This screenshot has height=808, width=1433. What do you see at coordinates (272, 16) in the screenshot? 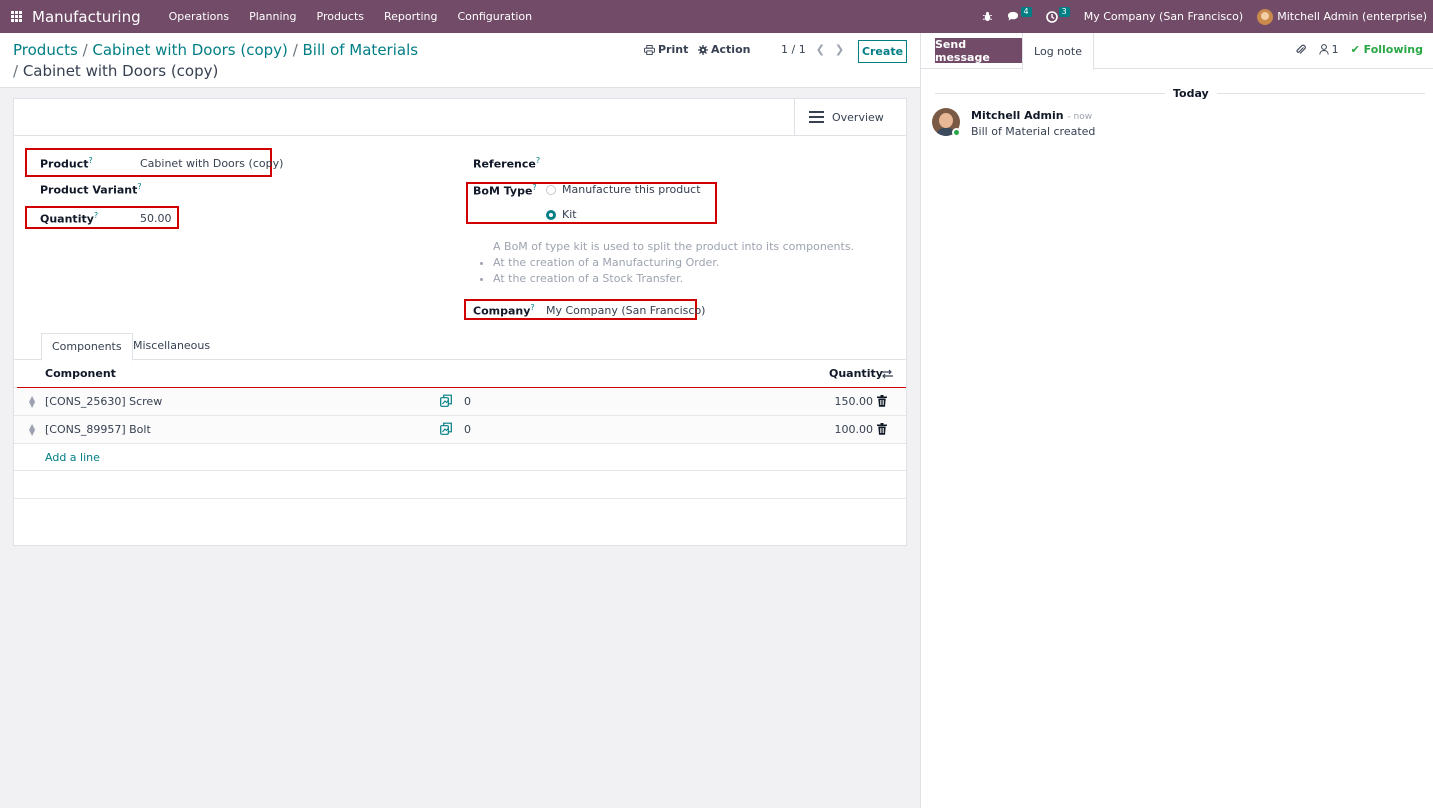
I see `menu-planning: Planning` at bounding box center [272, 16].